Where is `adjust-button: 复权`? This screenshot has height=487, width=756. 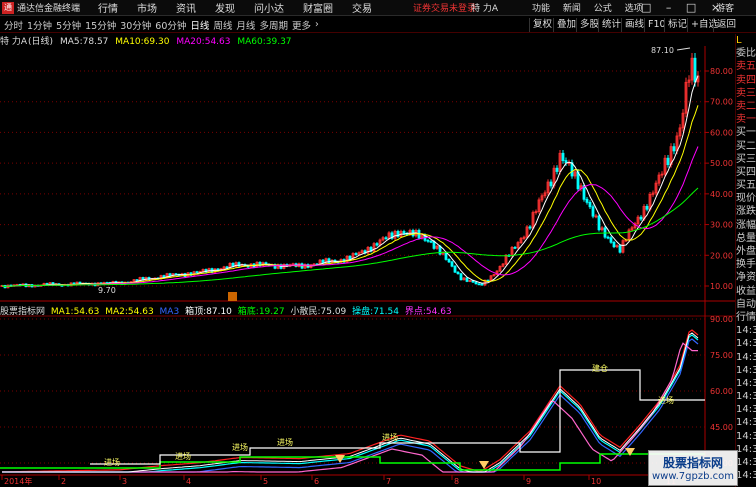 adjust-button: 复权 is located at coordinates (542, 25).